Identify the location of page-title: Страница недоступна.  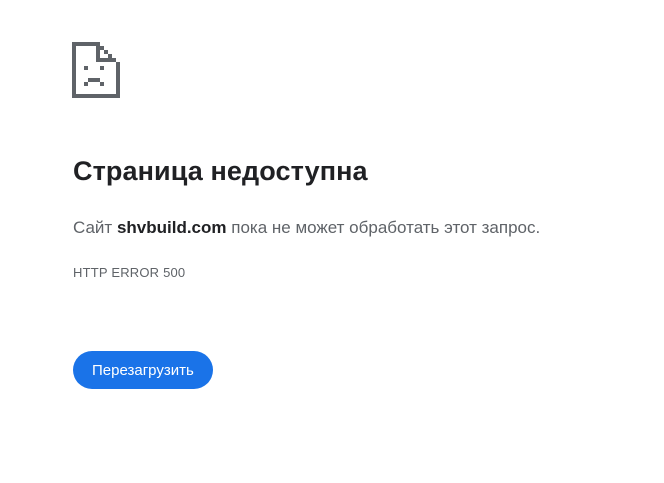
(220, 171).